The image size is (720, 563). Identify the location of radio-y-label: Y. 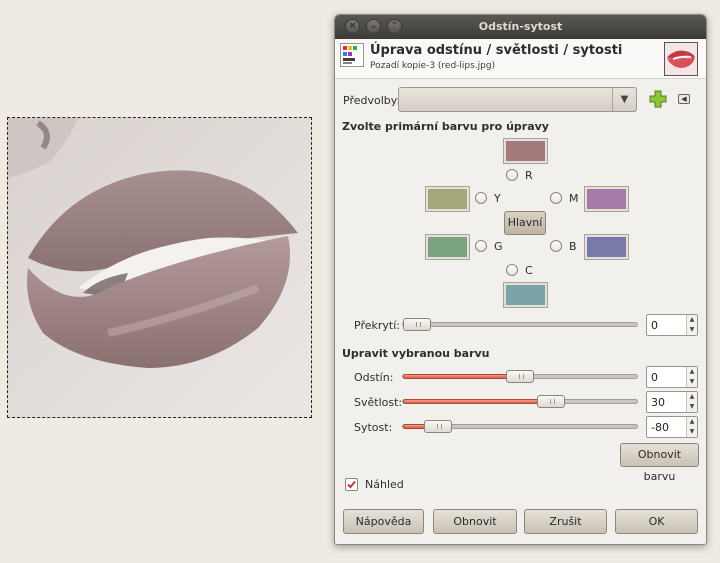
(497, 198).